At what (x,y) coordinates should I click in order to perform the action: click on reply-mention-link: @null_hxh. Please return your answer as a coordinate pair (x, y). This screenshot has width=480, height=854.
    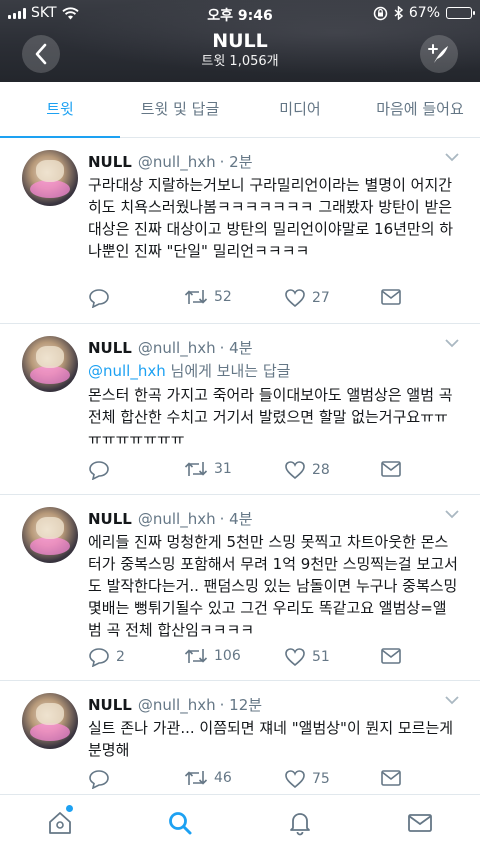
    Looking at the image, I should click on (127, 371).